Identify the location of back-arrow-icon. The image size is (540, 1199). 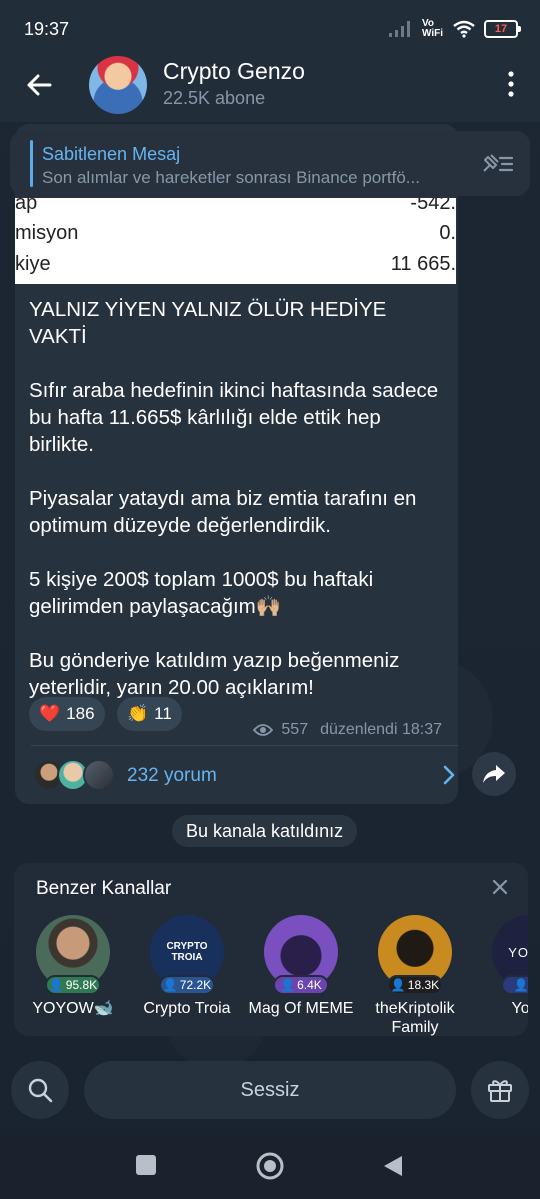
(39, 85).